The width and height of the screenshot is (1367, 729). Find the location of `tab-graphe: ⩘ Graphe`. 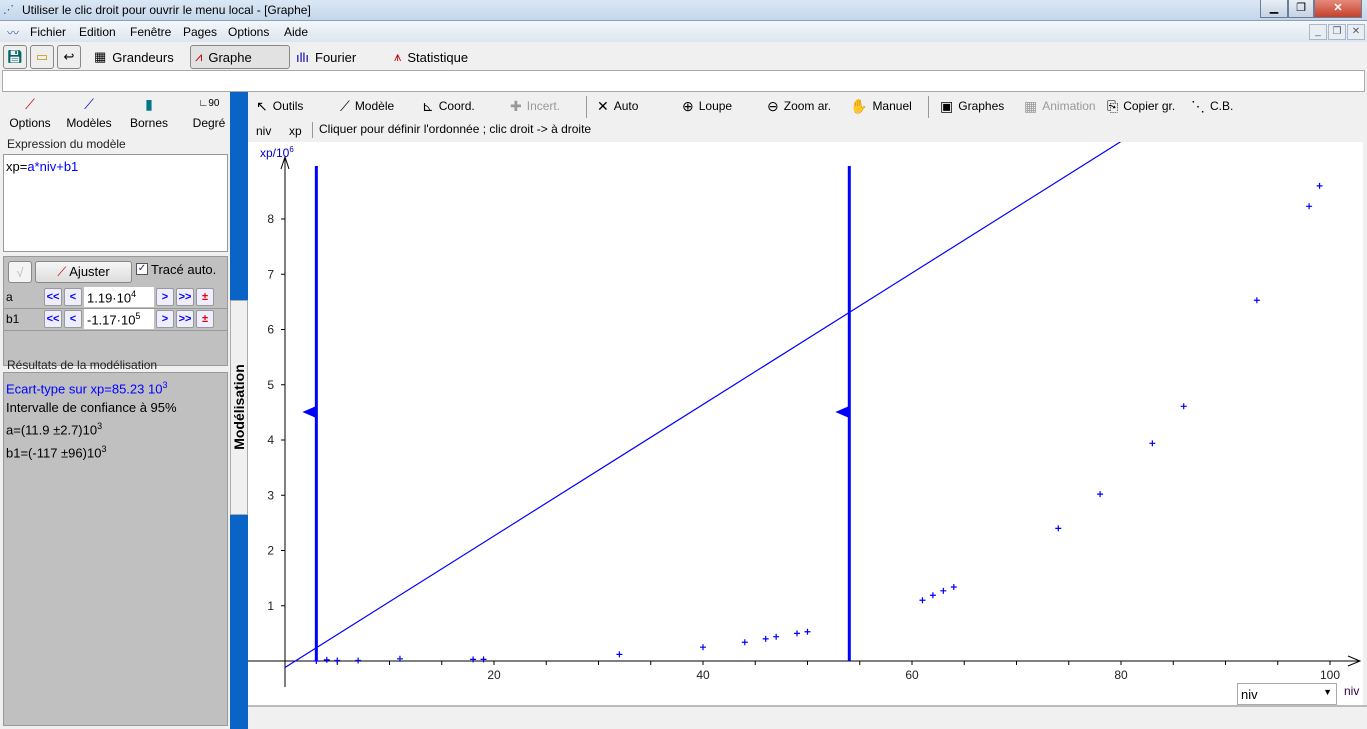

tab-graphe: ⩘ Graphe is located at coordinates (240, 57).